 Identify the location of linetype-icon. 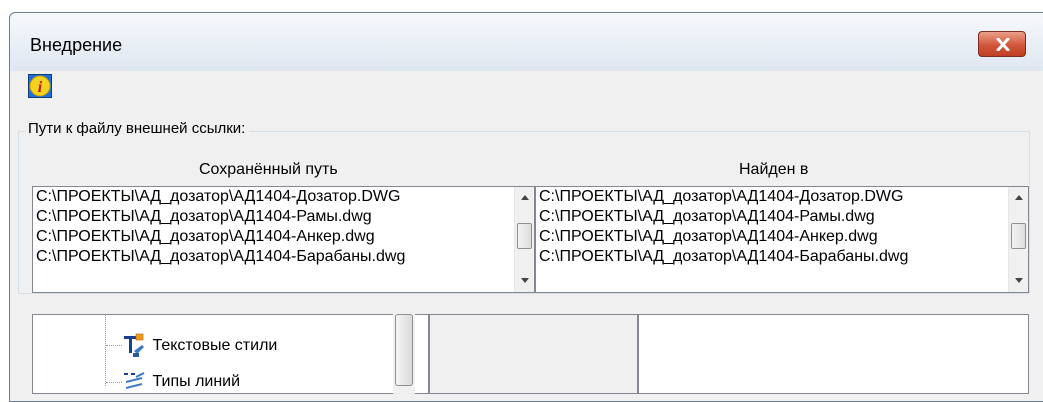
(134, 380).